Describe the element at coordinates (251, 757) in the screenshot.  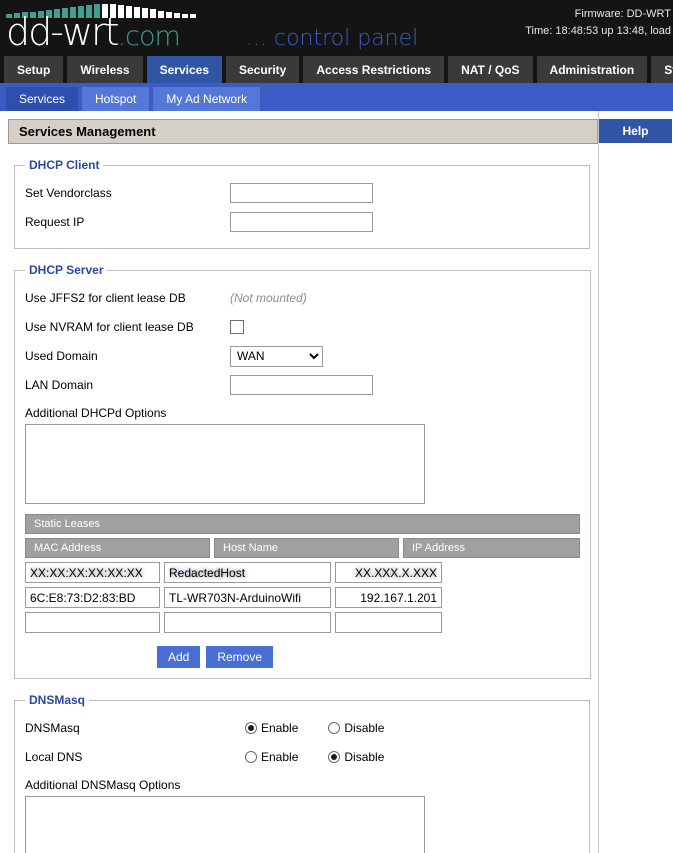
I see `local-dns-enable-radio` at that location.